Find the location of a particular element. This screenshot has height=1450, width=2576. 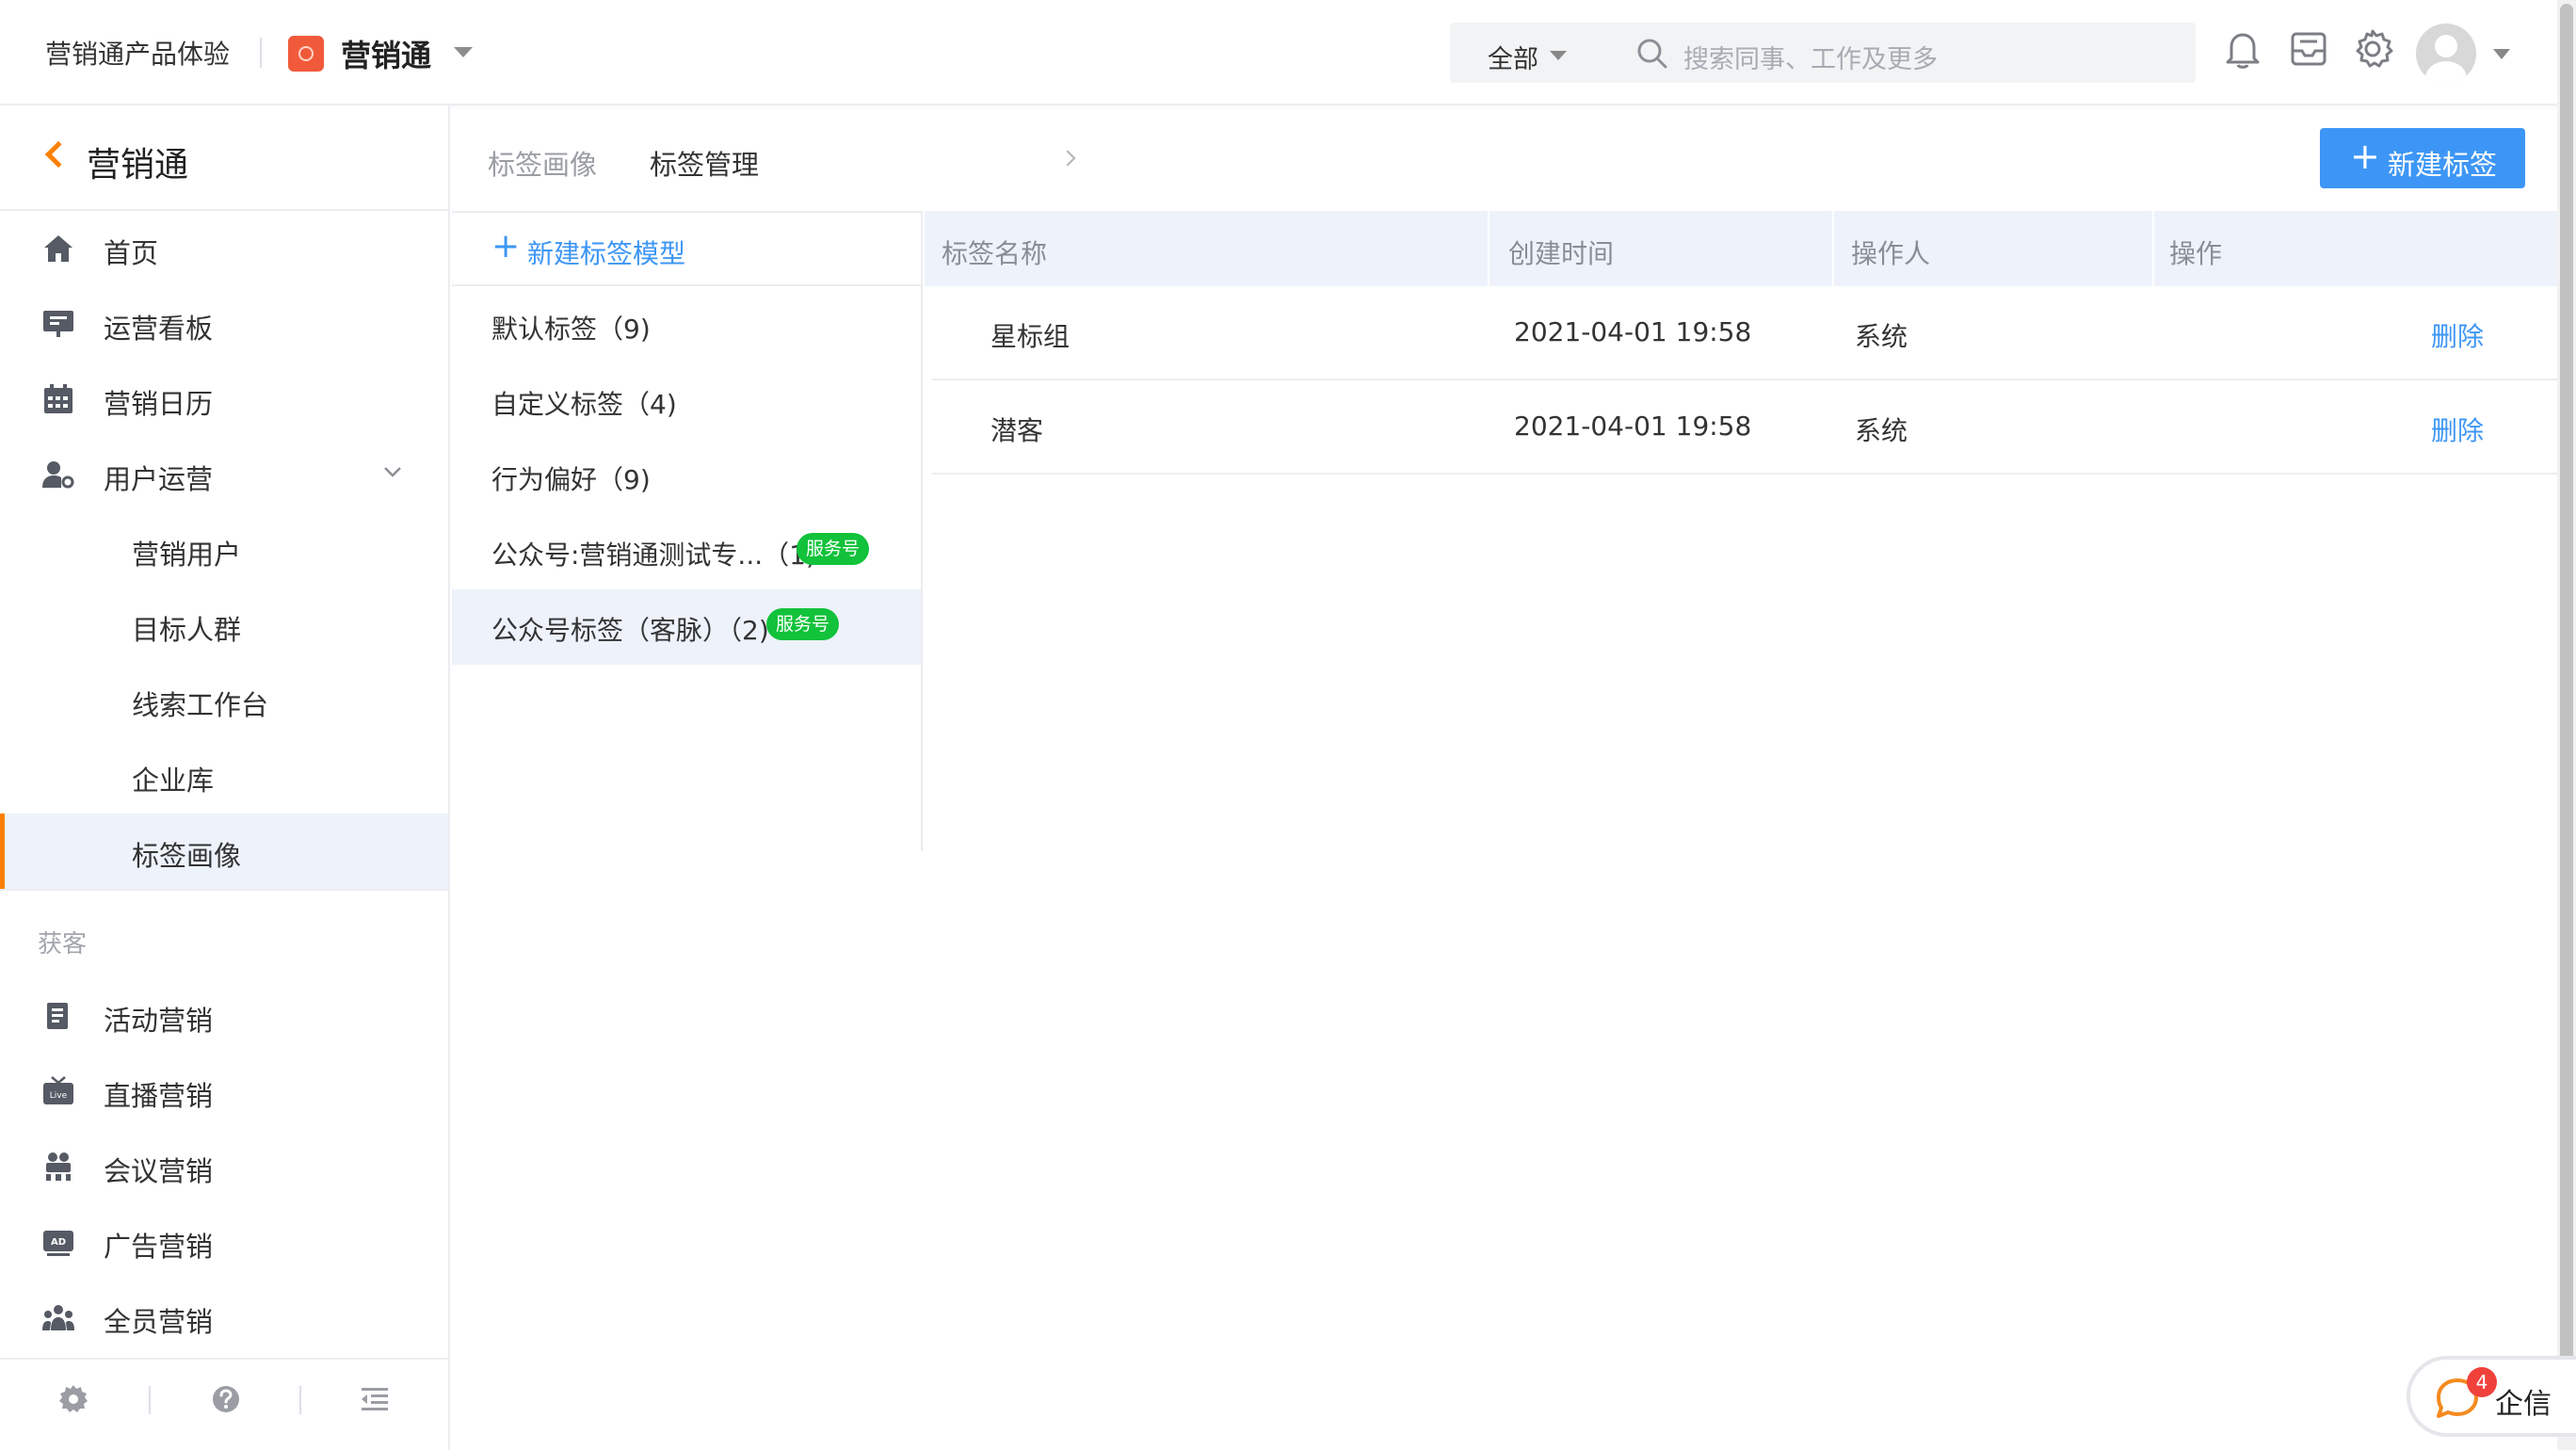

sidebar-item-label: 企业库 is located at coordinates (173, 781).